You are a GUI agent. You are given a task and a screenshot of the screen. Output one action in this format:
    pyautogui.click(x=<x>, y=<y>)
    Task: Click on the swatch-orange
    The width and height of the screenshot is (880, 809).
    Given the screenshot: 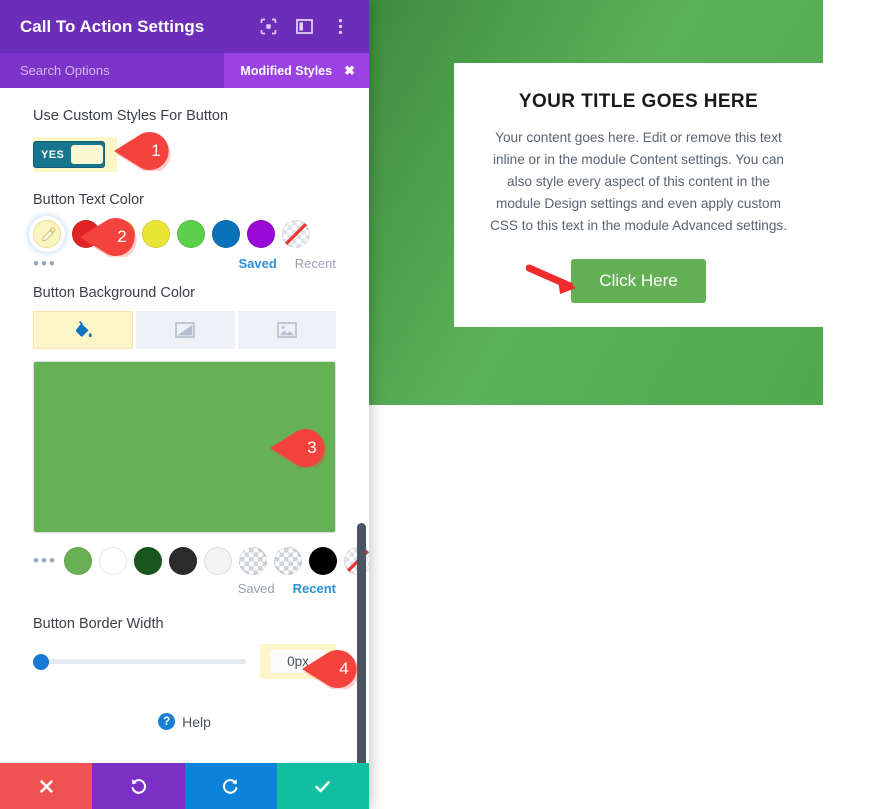 What is the action you would take?
    pyautogui.click(x=121, y=234)
    